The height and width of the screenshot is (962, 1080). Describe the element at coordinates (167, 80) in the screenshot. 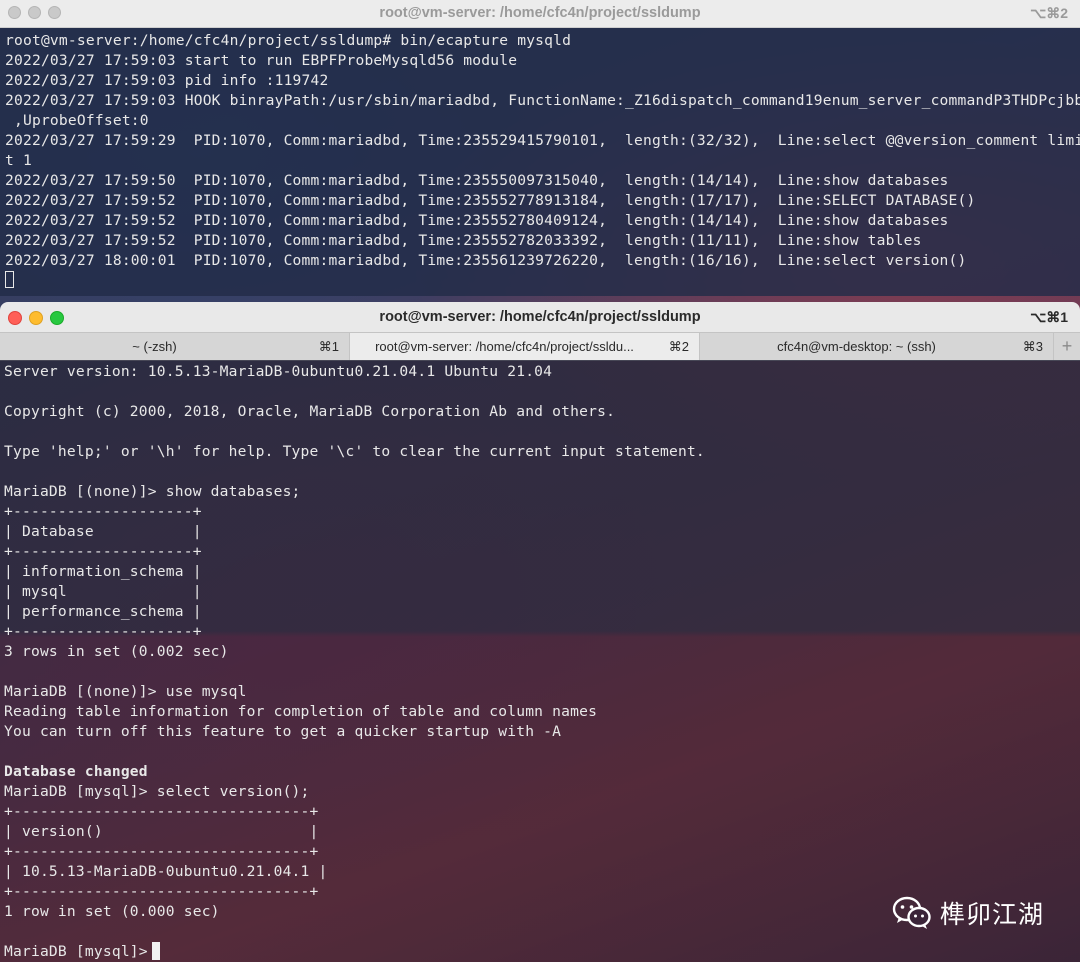

I see `terminal-line: 2022/03/27 17:59:03 pid info :119742` at that location.